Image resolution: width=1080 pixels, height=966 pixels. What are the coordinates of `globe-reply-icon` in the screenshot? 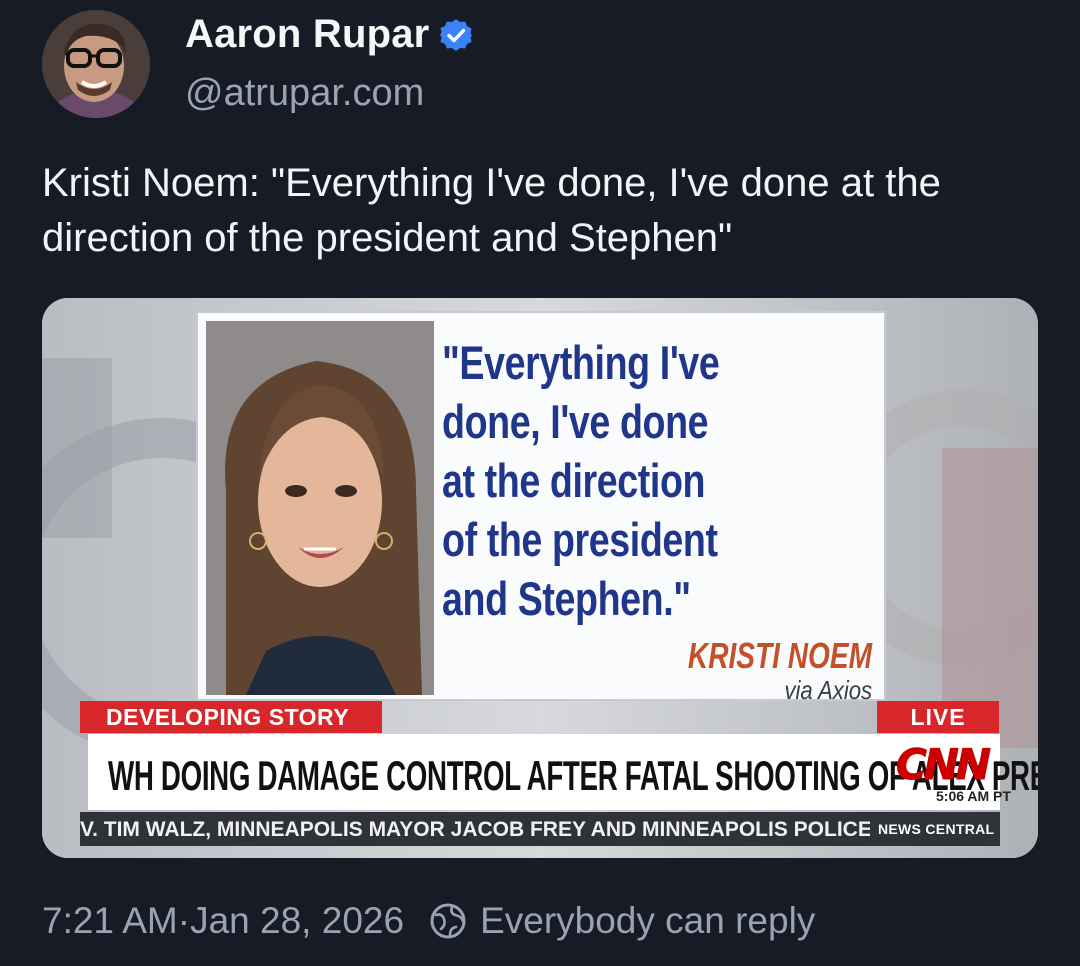 It's located at (448, 921).